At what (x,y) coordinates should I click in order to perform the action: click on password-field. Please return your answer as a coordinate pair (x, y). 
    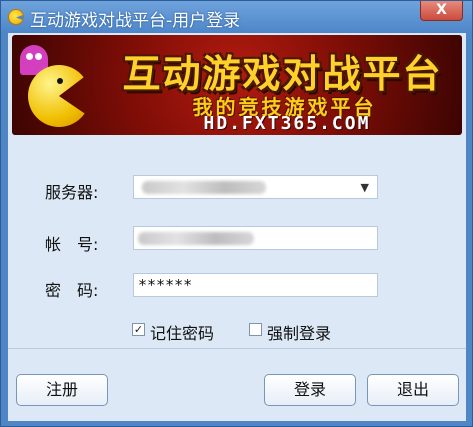
    Looking at the image, I should click on (255, 285).